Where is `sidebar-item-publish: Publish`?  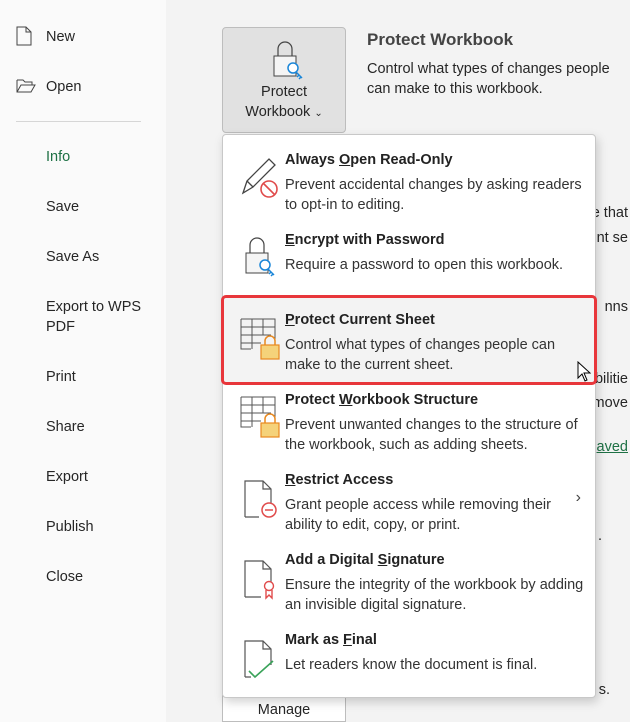
sidebar-item-publish: Publish is located at coordinates (70, 527).